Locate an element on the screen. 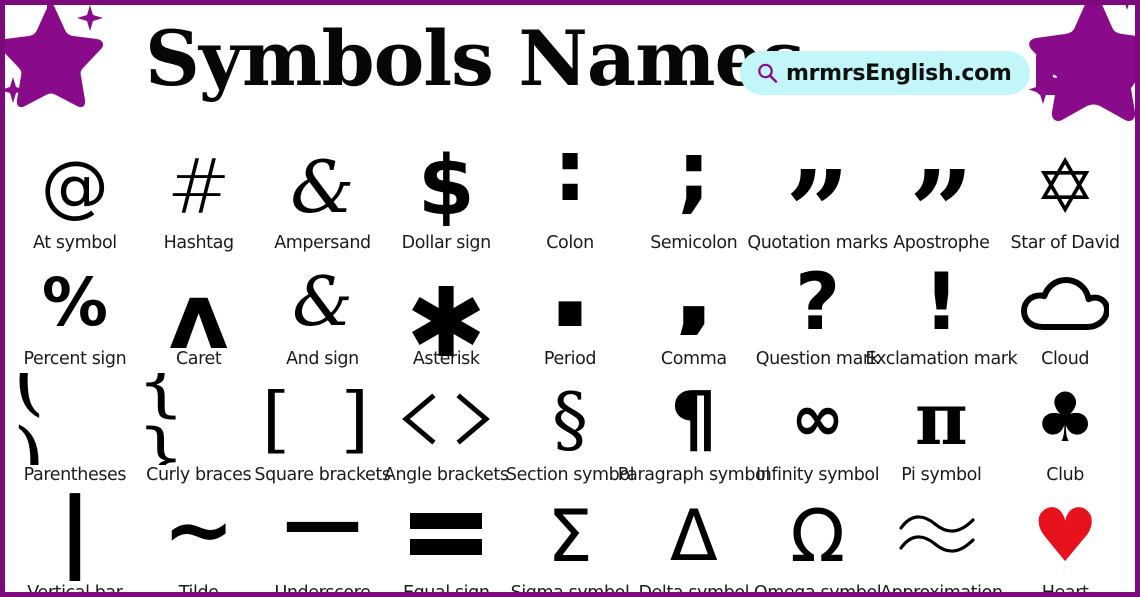  symbol-label: Equal sign is located at coordinates (446, 590).